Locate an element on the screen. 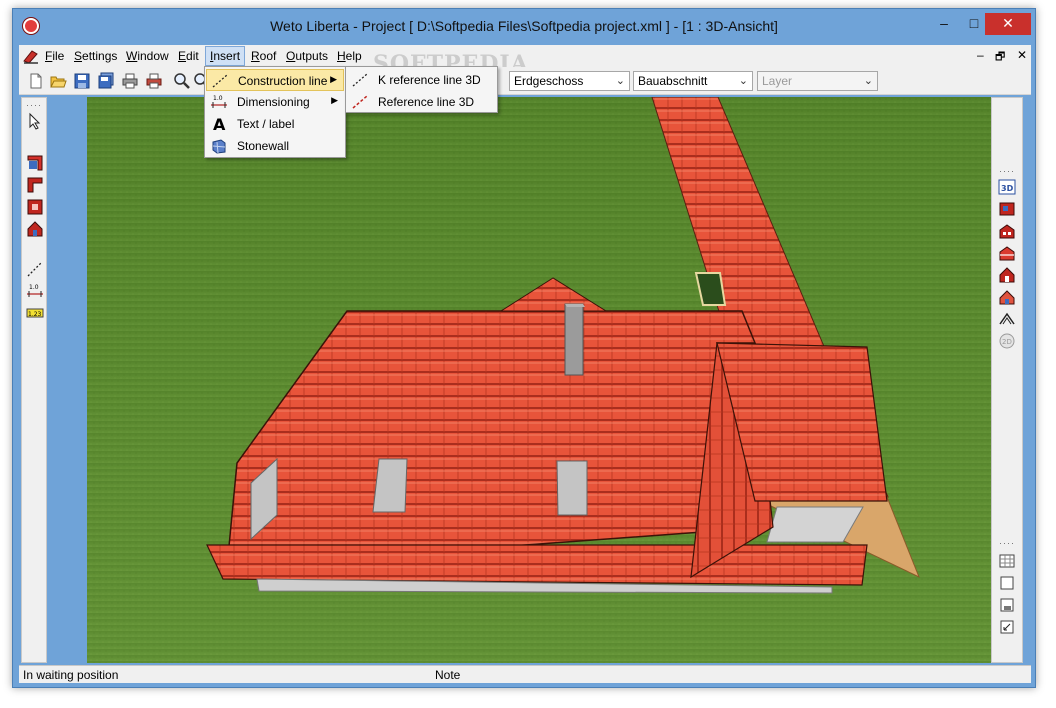 This screenshot has width=1056, height=708. svg-text: A is located at coordinates (219, 124).